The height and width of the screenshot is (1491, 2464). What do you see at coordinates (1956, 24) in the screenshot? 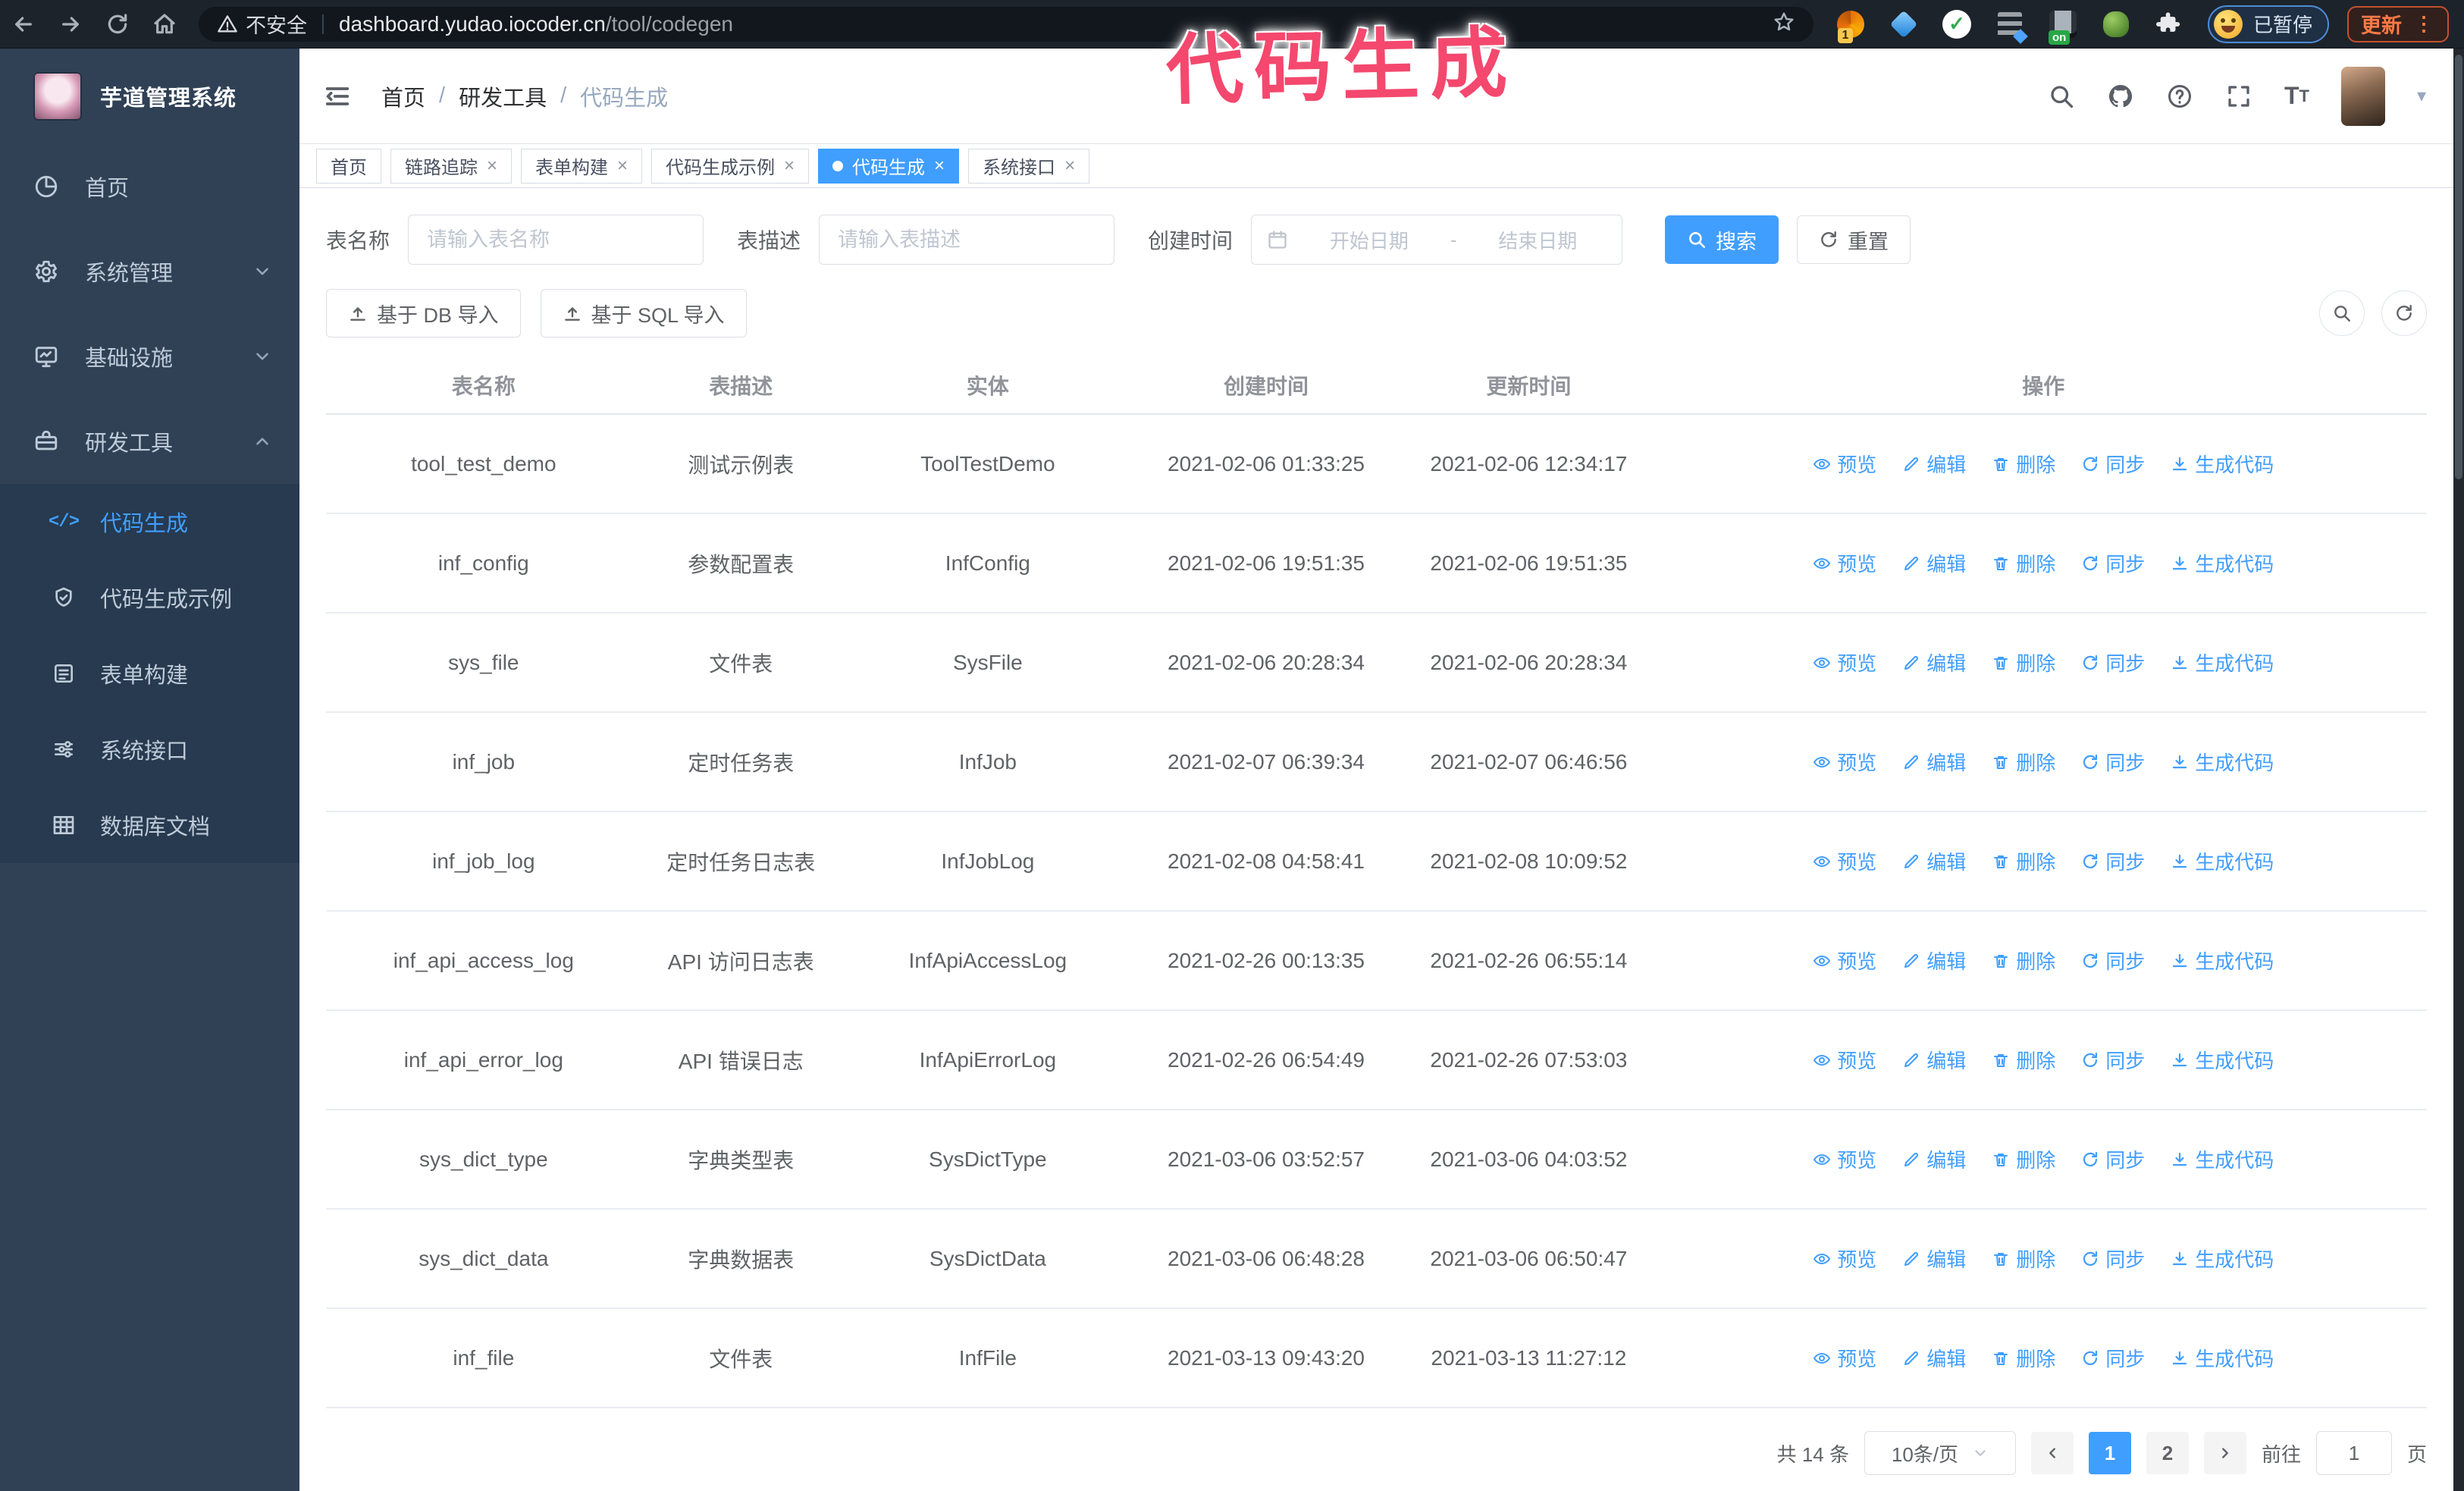
I see `extension-icon-3: ✓` at bounding box center [1956, 24].